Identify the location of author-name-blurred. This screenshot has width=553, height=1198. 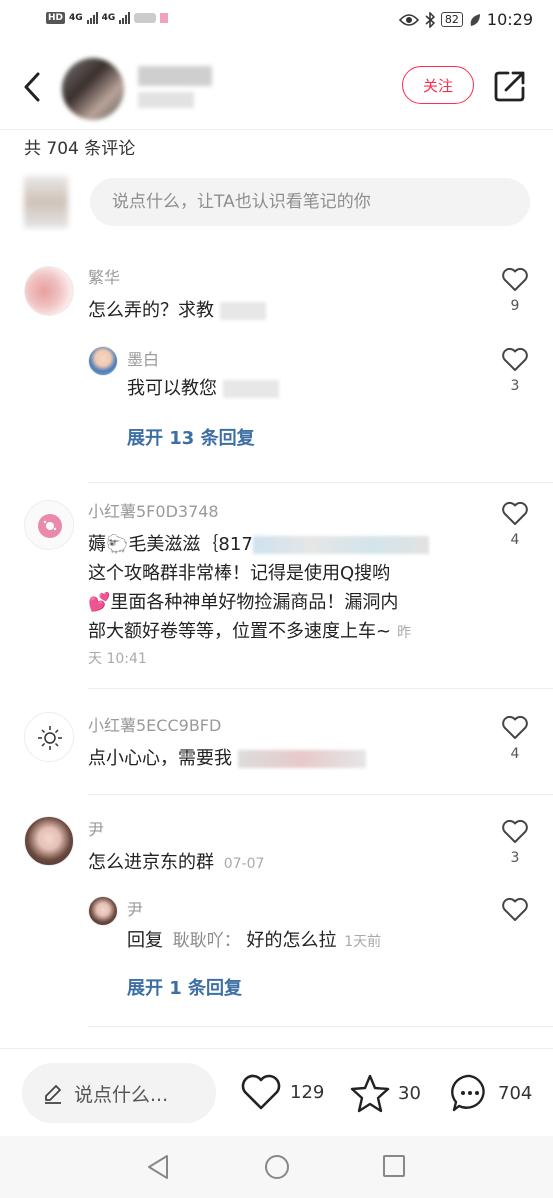
(175, 76).